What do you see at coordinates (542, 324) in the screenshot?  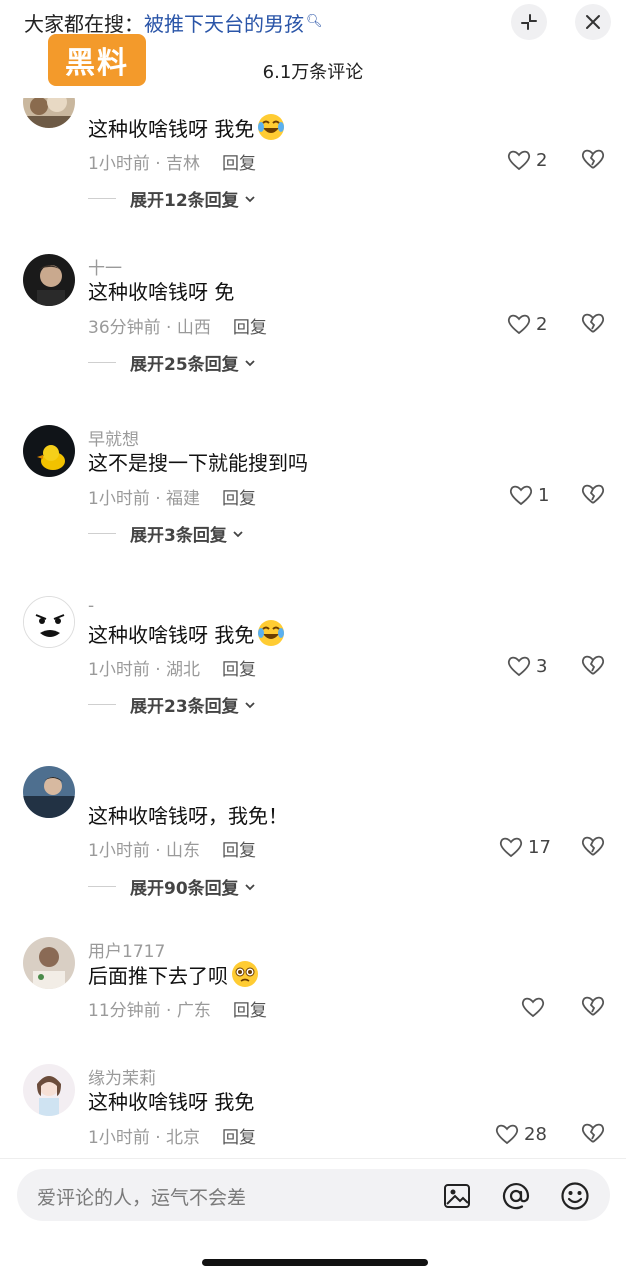 I see `like-count: 2` at bounding box center [542, 324].